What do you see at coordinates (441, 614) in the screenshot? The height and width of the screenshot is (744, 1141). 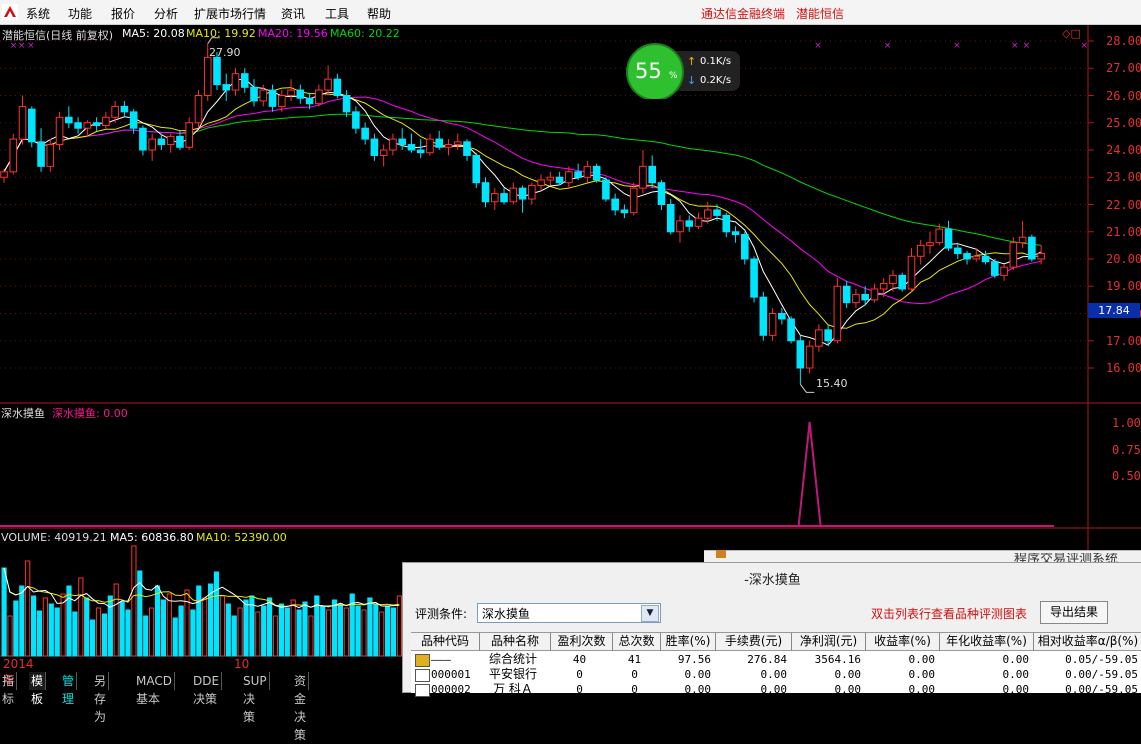 I see `condition-label: 评测条件:` at bounding box center [441, 614].